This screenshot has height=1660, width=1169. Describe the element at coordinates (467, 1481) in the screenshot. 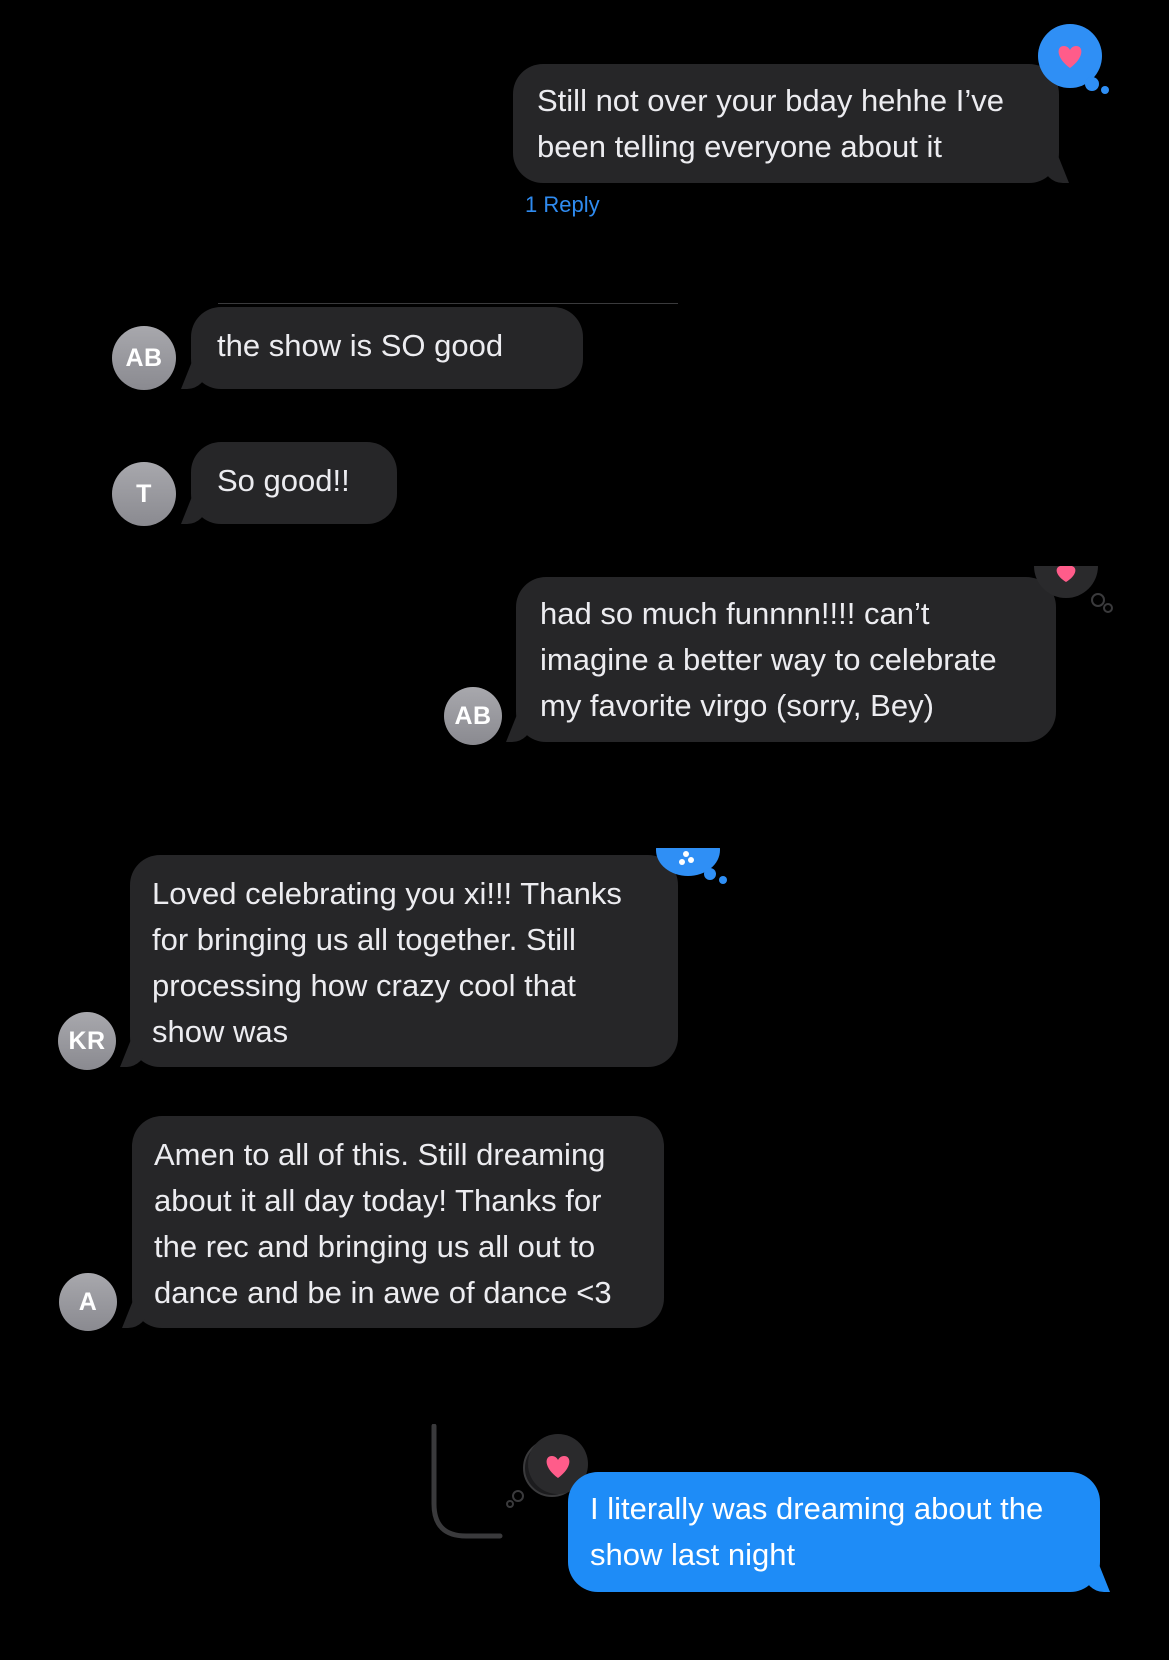

I see `thread-reply-line` at that location.